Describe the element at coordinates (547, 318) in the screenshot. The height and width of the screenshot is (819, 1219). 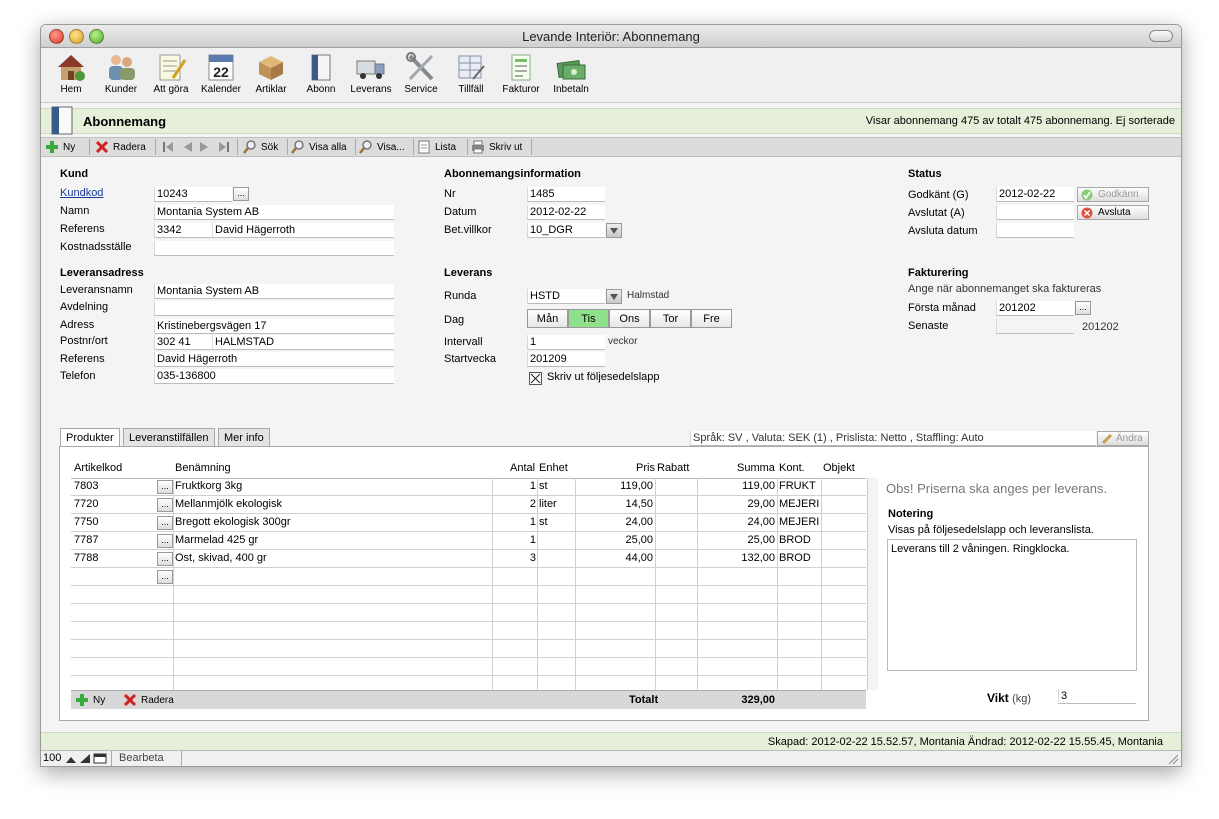
I see `day-mon-button: Mån` at that location.